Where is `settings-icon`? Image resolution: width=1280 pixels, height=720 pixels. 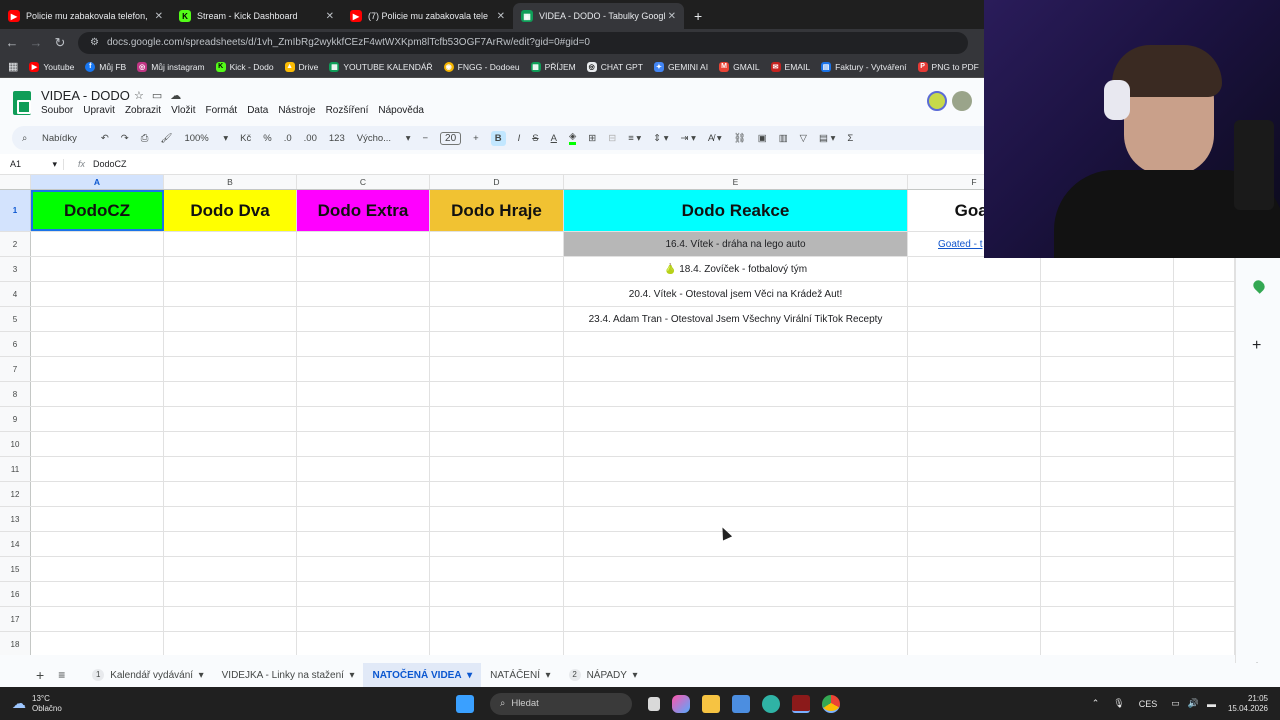
settings-icon is located at coordinates (741, 703).